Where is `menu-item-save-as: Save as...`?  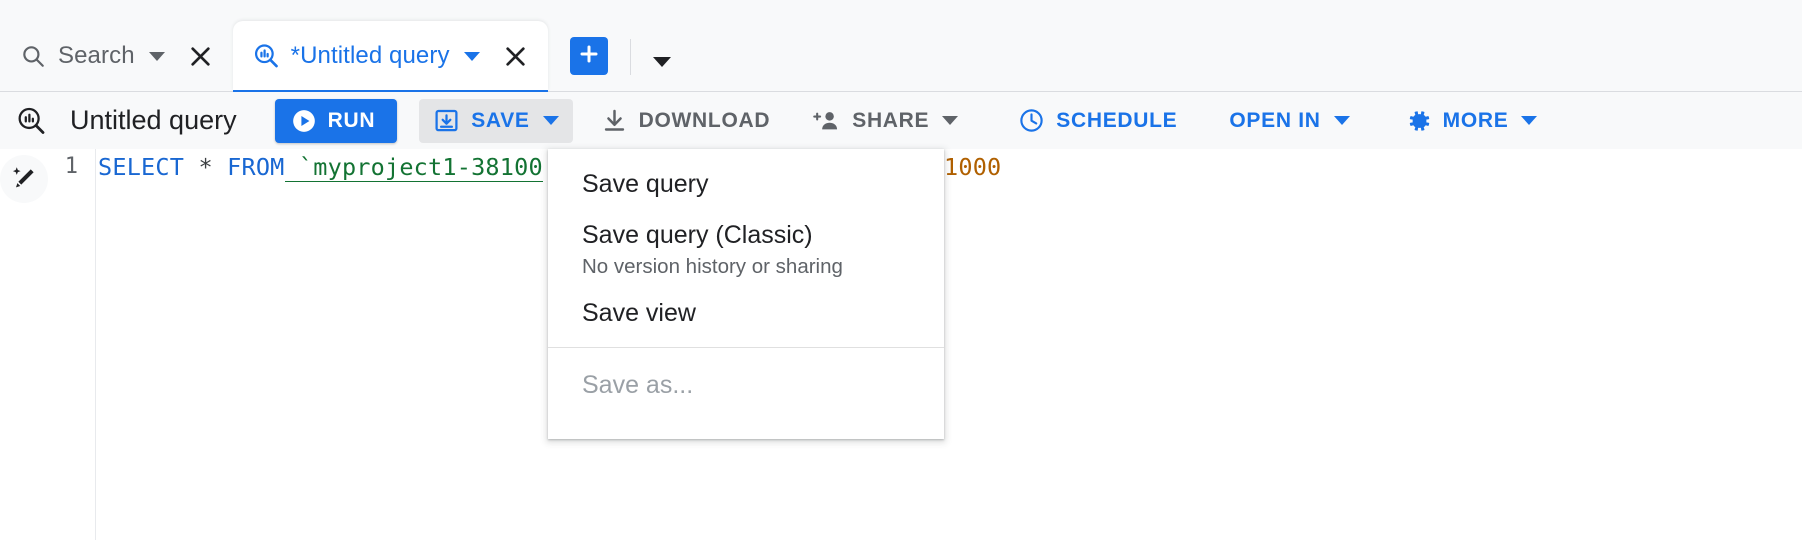
menu-item-save-as: Save as... is located at coordinates (746, 385).